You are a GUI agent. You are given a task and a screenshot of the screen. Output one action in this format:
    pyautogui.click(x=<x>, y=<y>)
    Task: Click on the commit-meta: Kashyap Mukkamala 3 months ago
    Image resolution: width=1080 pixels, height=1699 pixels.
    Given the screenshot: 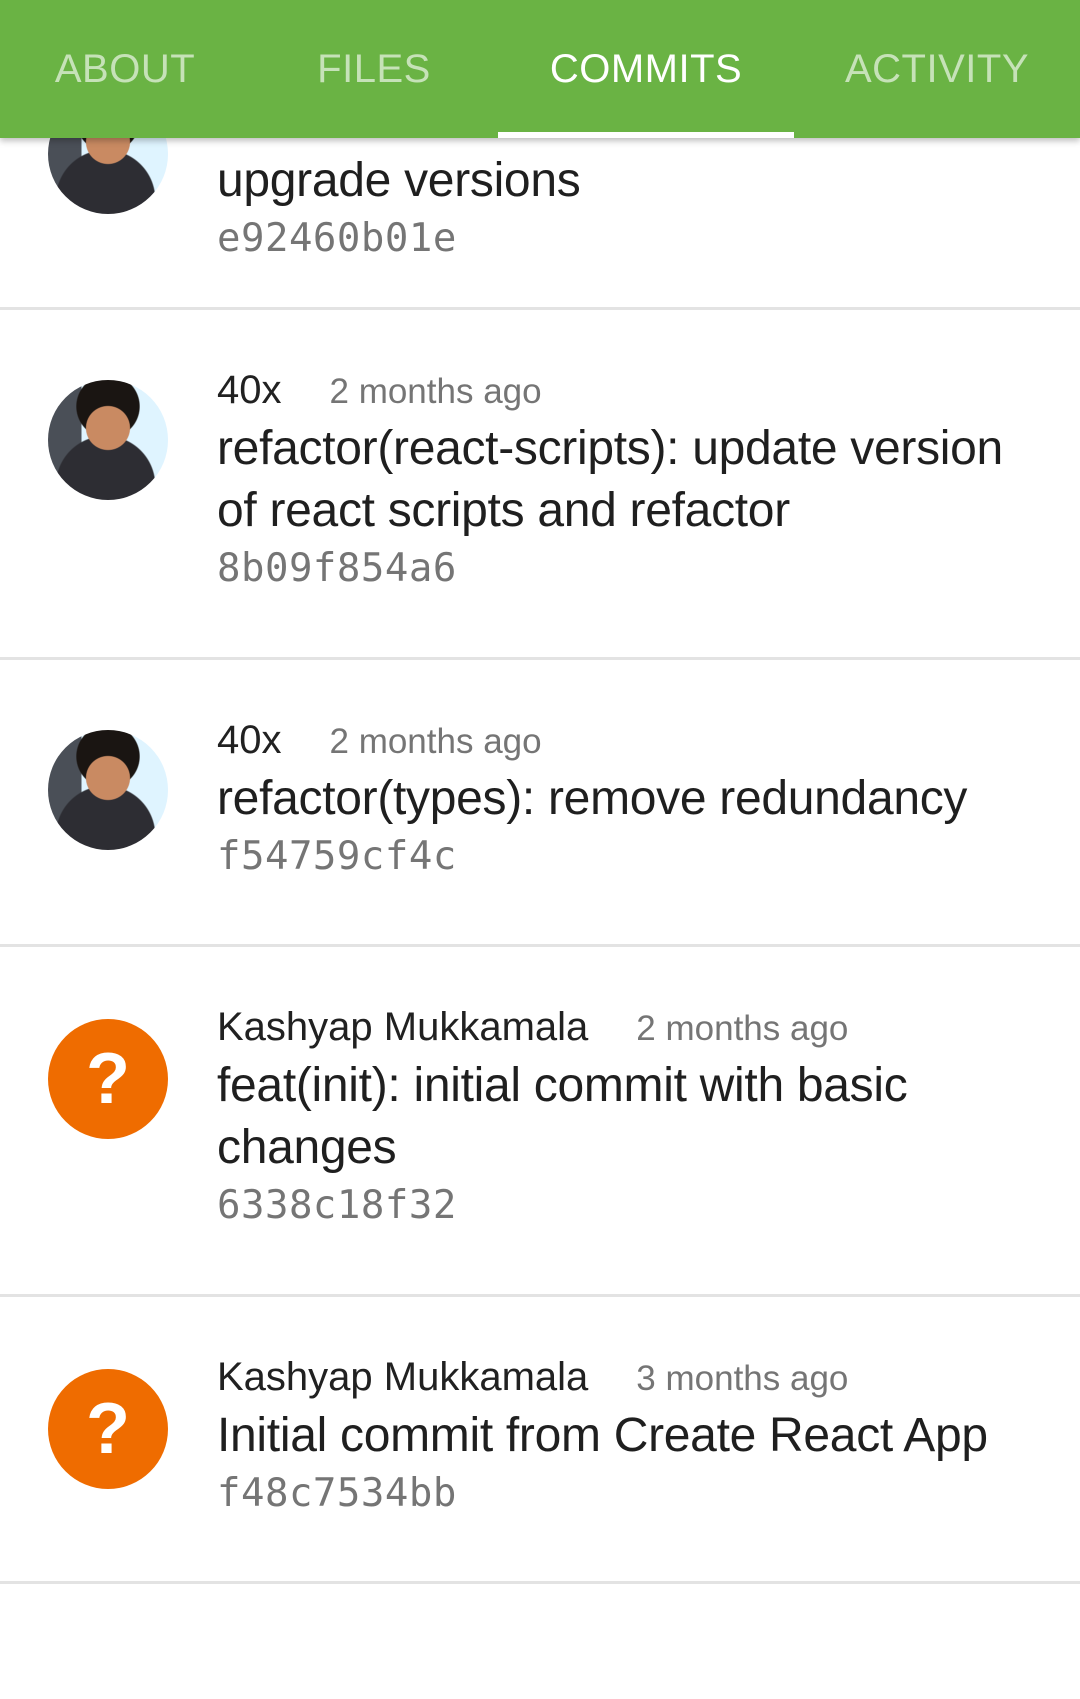 What is the action you would take?
    pyautogui.click(x=628, y=1380)
    